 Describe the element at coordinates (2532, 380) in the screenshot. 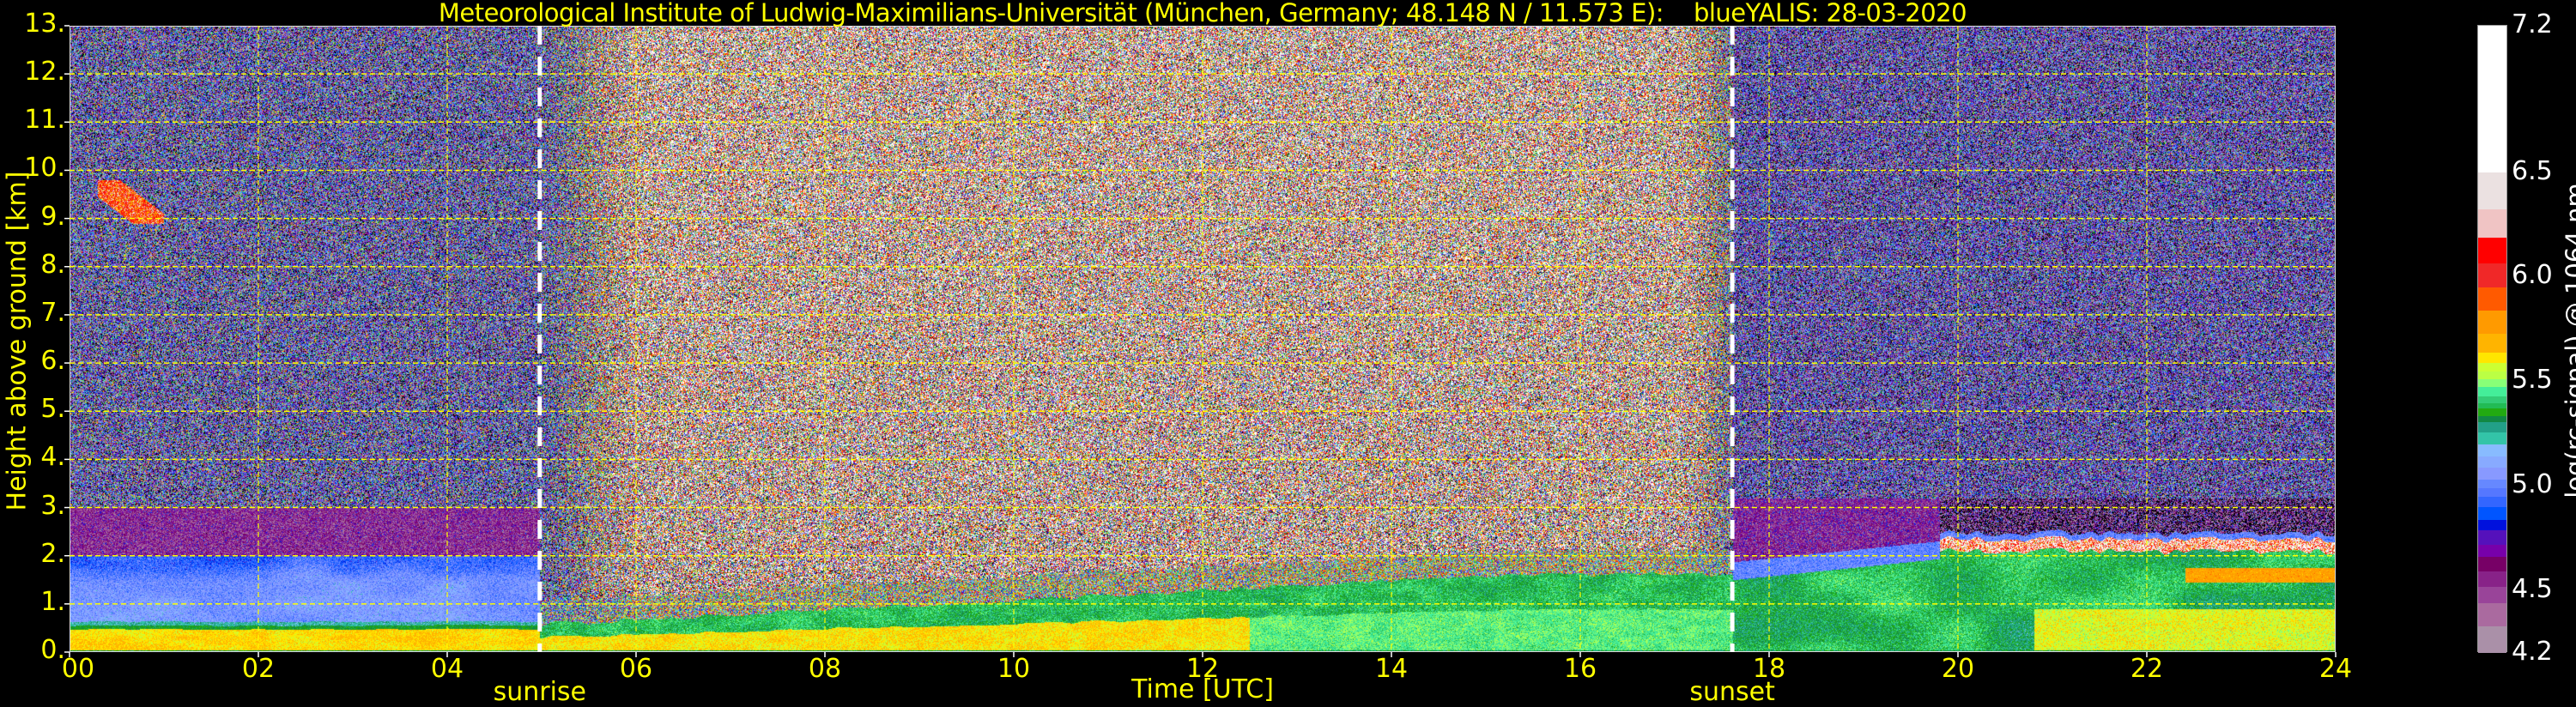

I see `colorbar-tick-label: 5.5` at that location.